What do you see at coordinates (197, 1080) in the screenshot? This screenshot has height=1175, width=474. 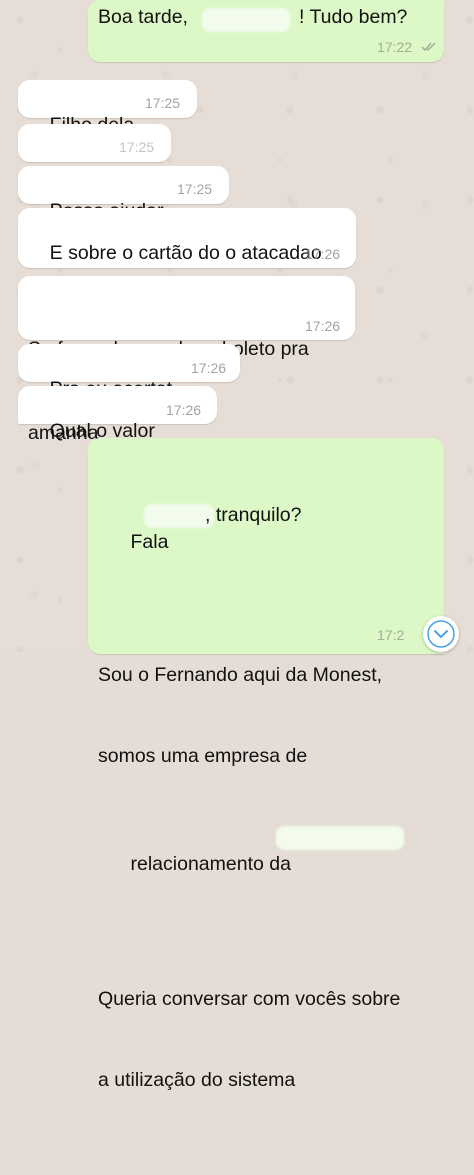 I see `message-text-line: a utilização do sistema` at bounding box center [197, 1080].